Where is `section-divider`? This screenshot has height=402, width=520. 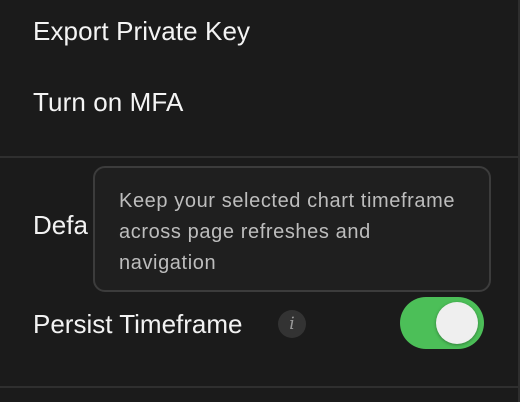 section-divider is located at coordinates (259, 157).